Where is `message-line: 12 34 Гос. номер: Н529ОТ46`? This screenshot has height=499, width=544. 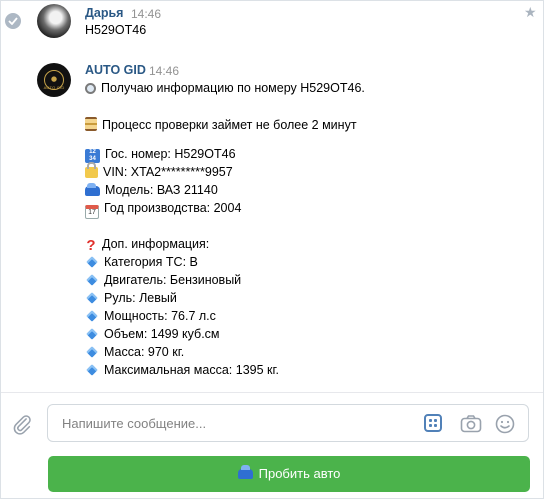
message-line: 12 34 Гос. номер: Н529ОТ46 is located at coordinates (160, 155).